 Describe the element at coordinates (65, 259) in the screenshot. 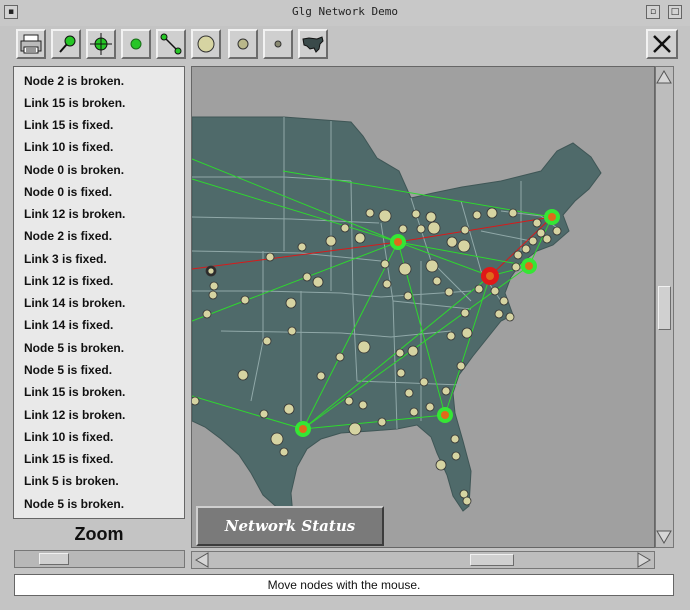

I see `log-item: Link 3 is fixed.` at that location.